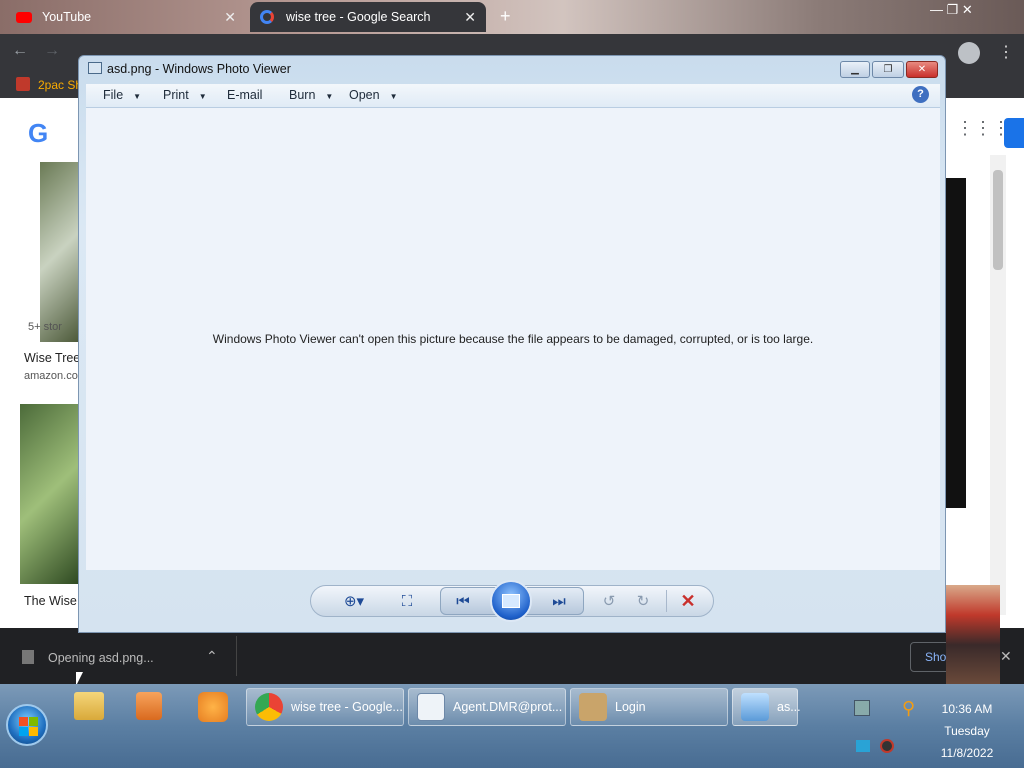 Image resolution: width=1024 pixels, height=768 pixels. Describe the element at coordinates (51, 376) in the screenshot. I see `result-source: amazon.co` at that location.